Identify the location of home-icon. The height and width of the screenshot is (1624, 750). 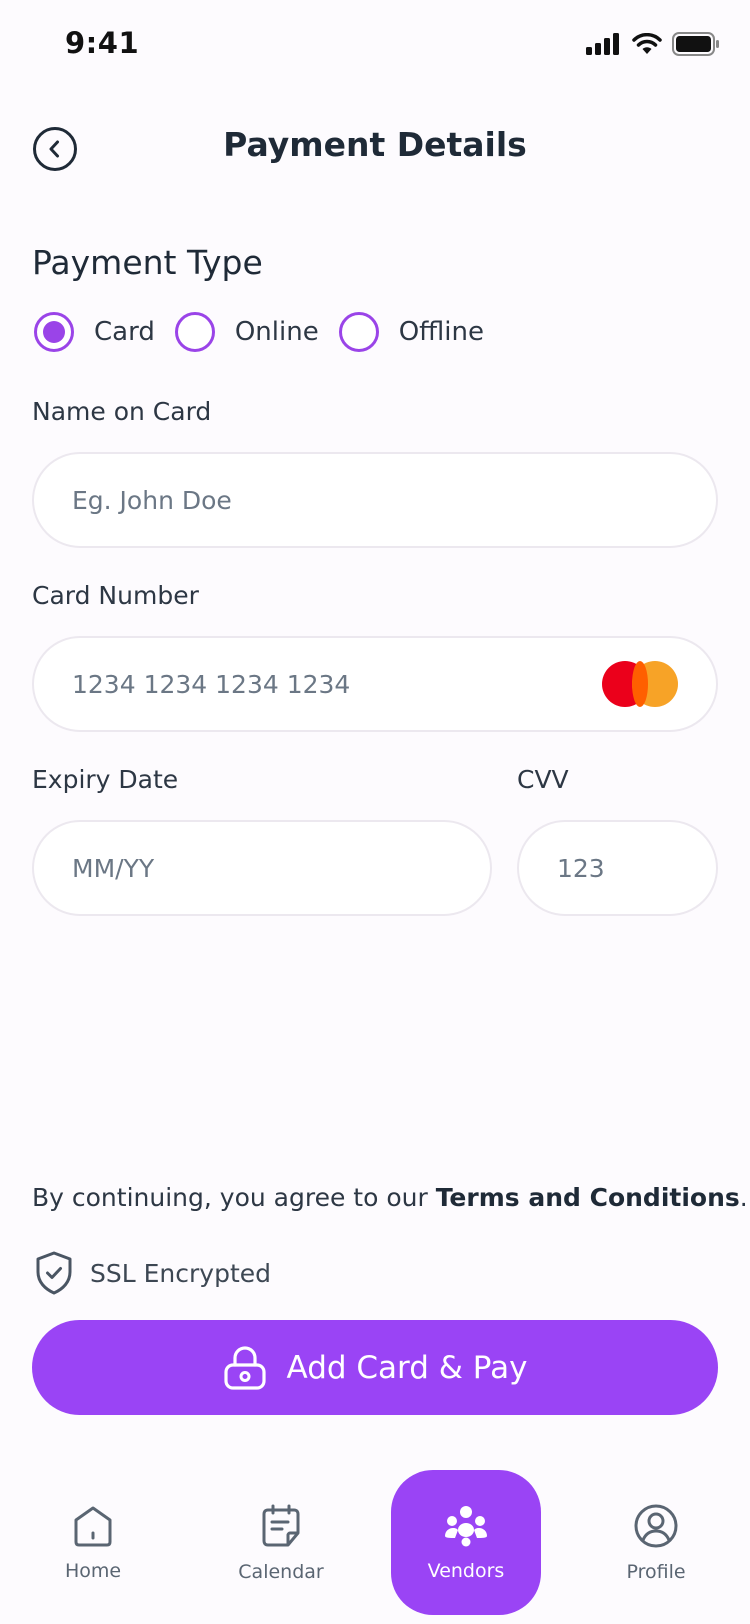
(93, 1526).